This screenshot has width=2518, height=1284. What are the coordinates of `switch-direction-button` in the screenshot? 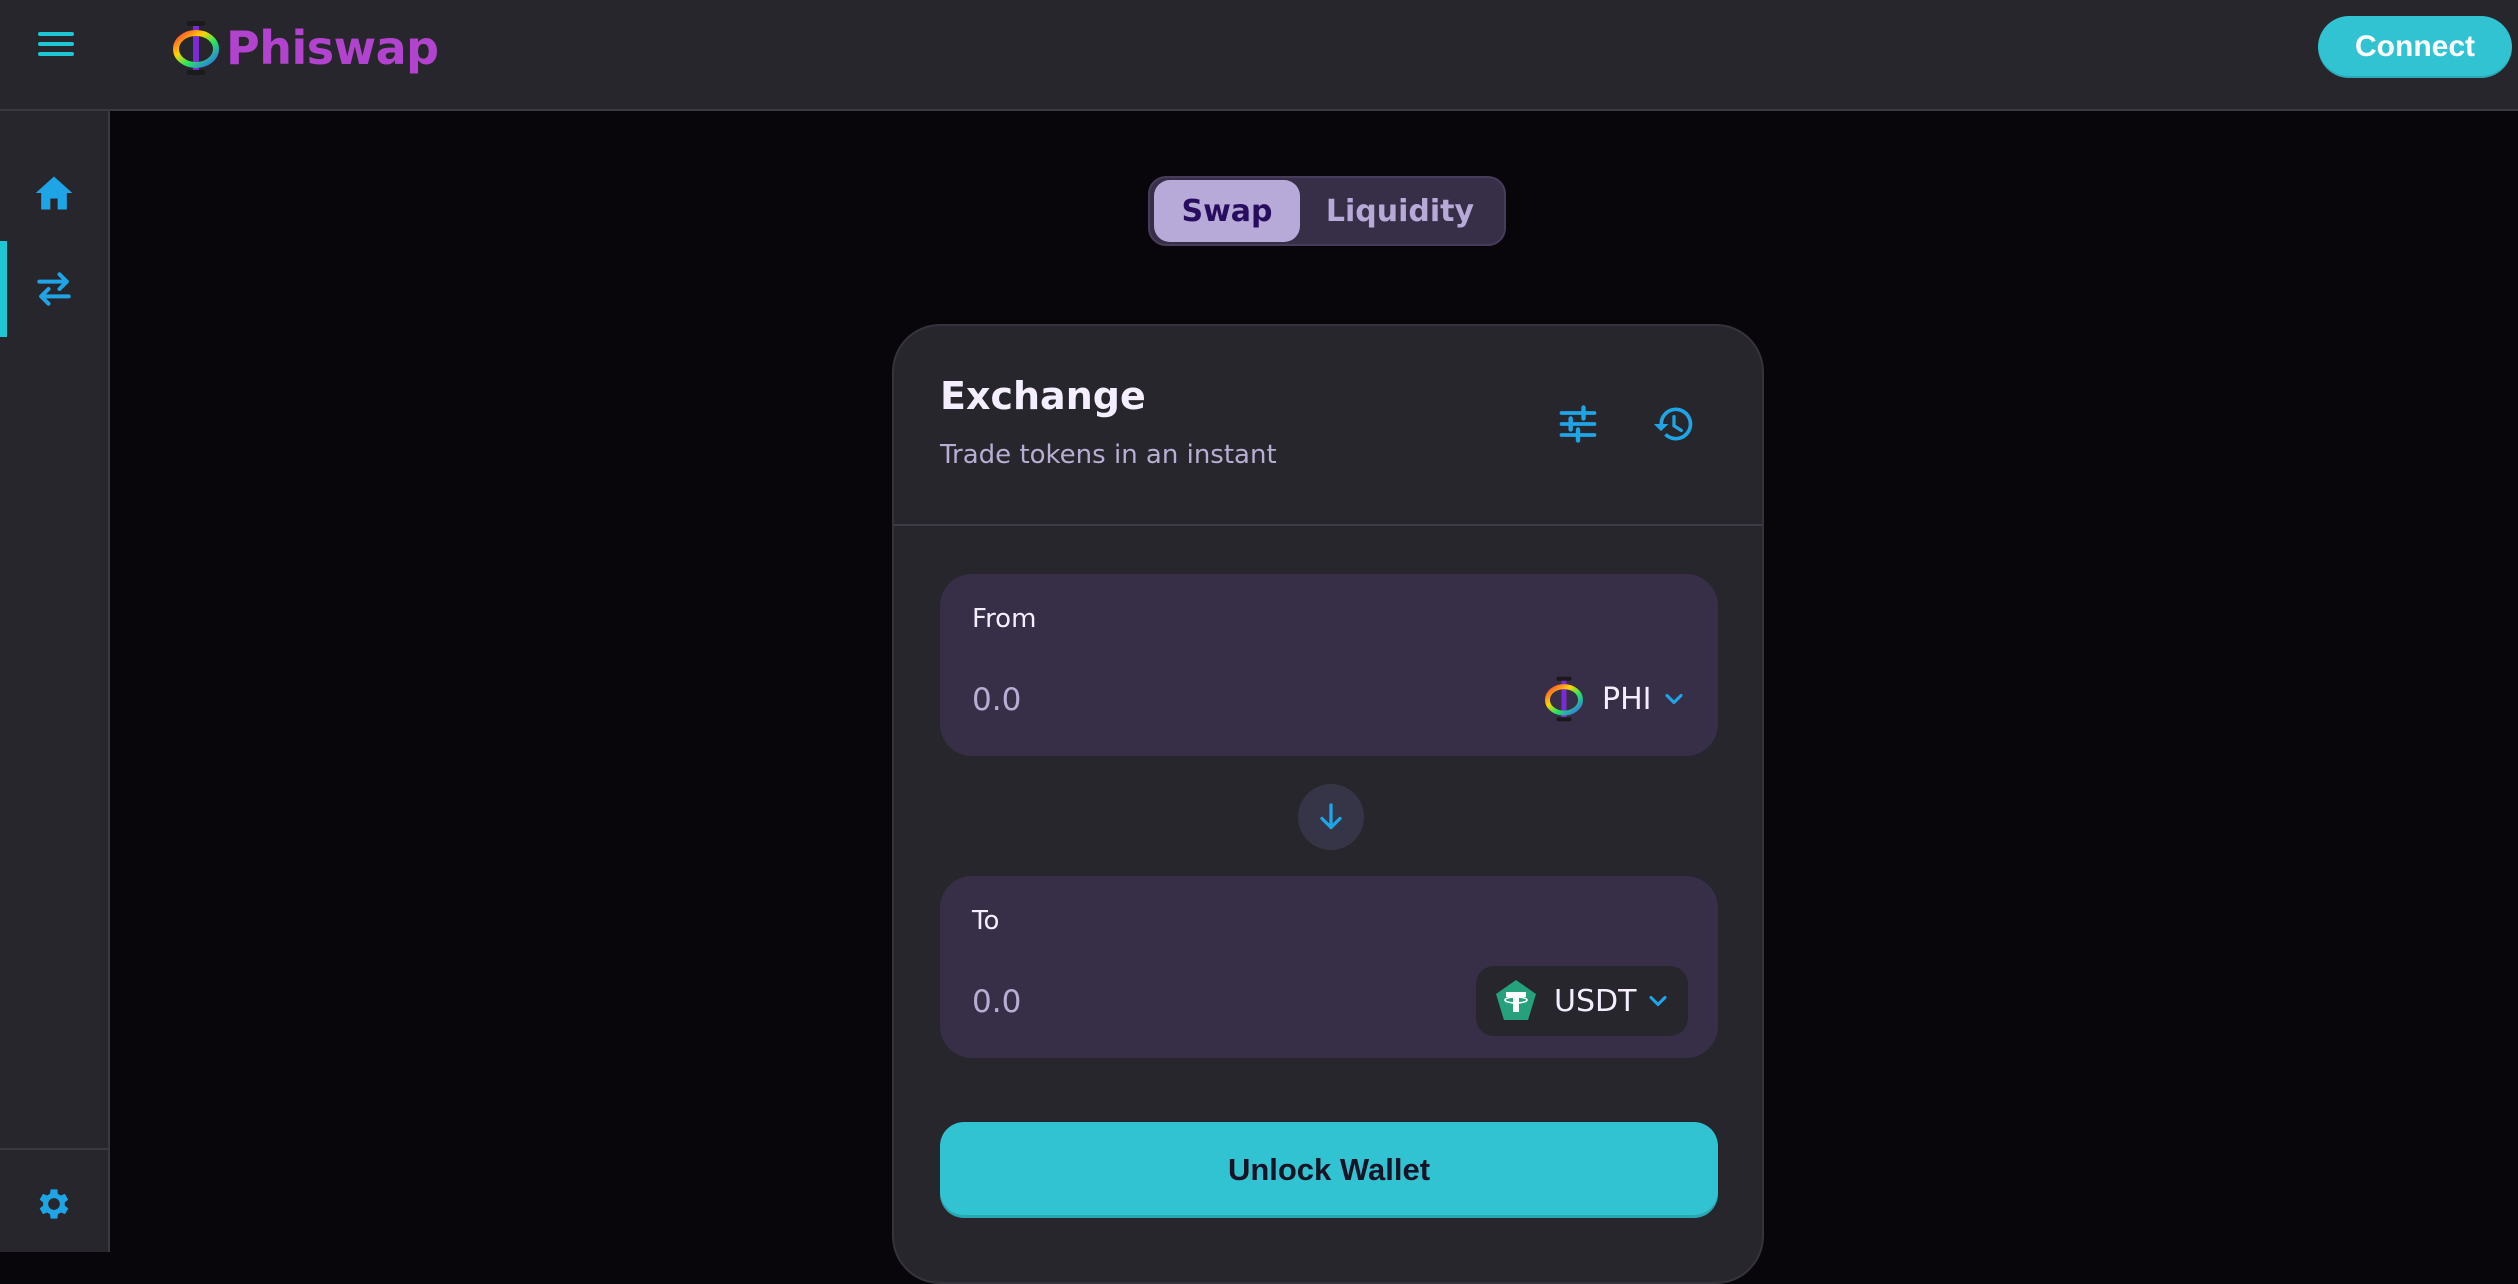 It's located at (1331, 817).